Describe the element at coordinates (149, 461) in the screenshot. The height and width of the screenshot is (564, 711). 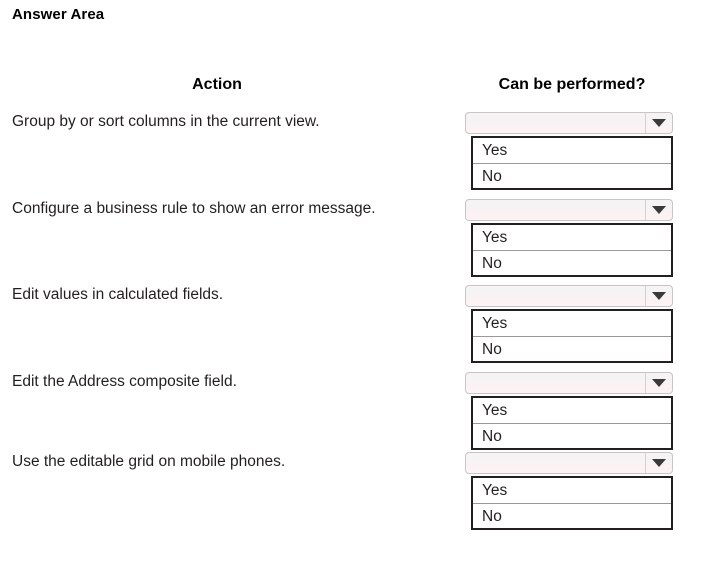
I see `action-label: Use the editable grid on mobile phones.` at that location.